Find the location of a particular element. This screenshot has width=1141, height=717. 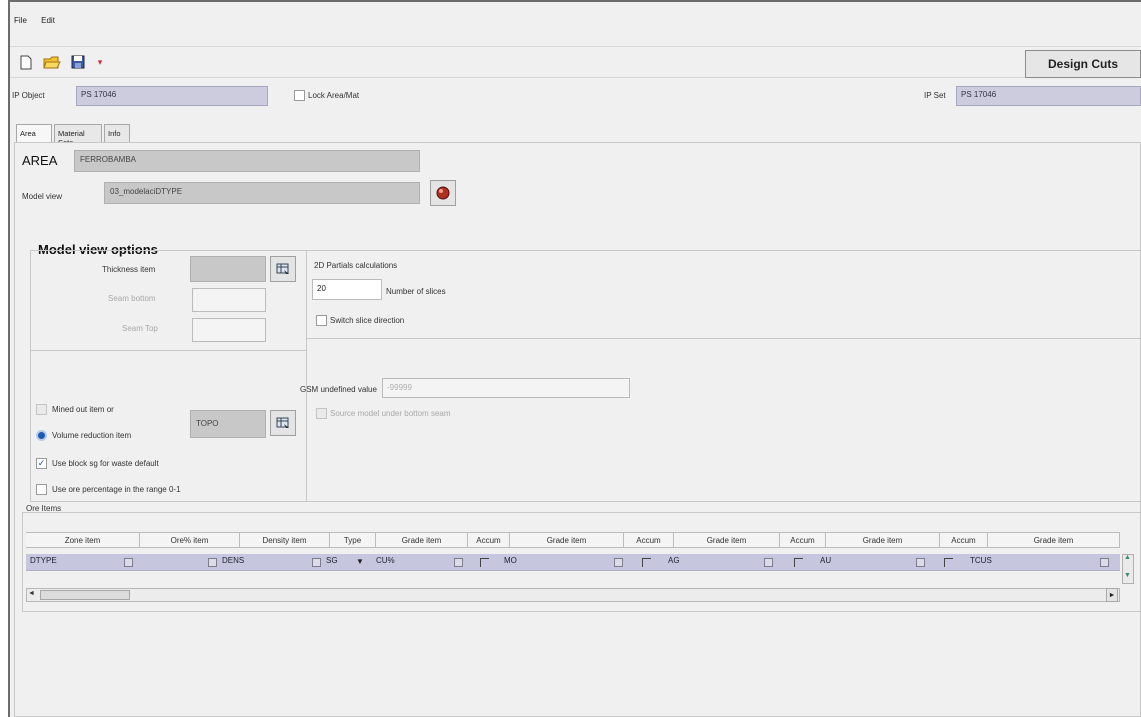

horizontal-scroll-thumb is located at coordinates (85, 595).